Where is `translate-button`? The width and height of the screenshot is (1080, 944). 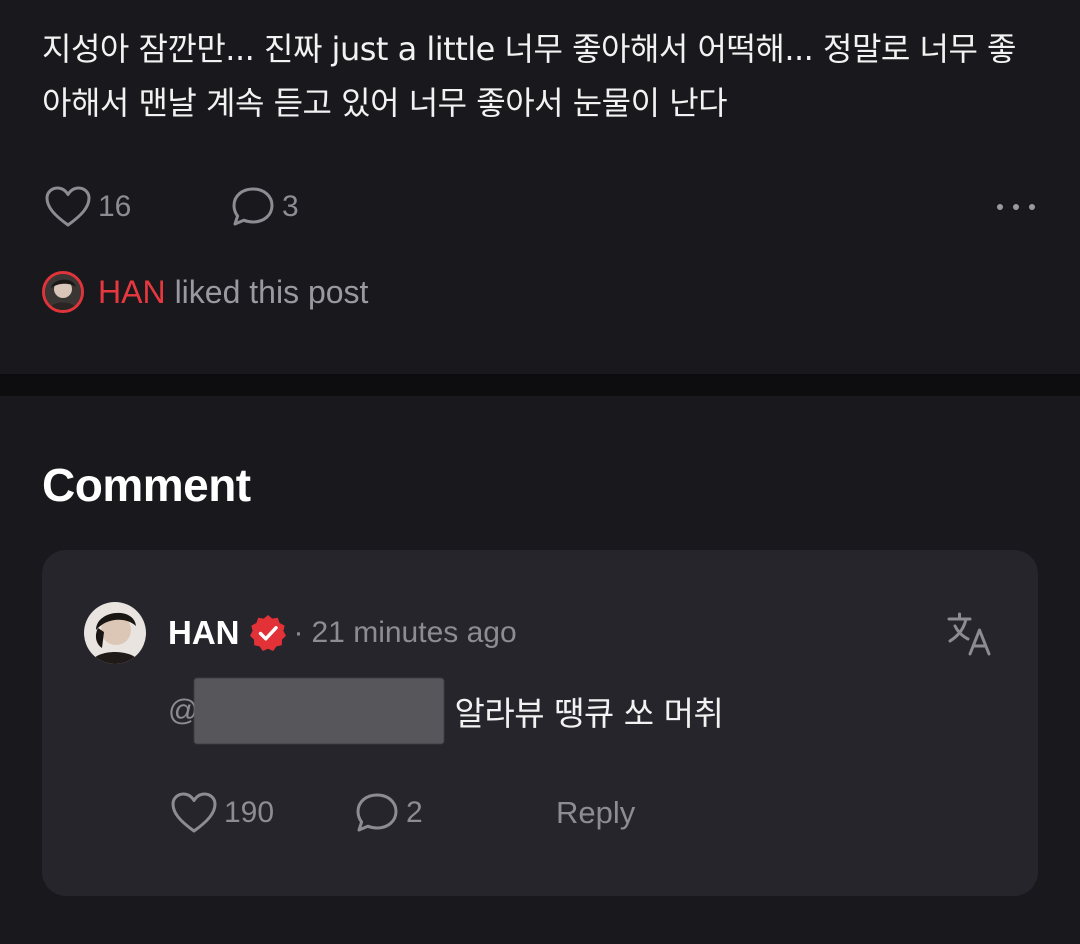
translate-button is located at coordinates (970, 634).